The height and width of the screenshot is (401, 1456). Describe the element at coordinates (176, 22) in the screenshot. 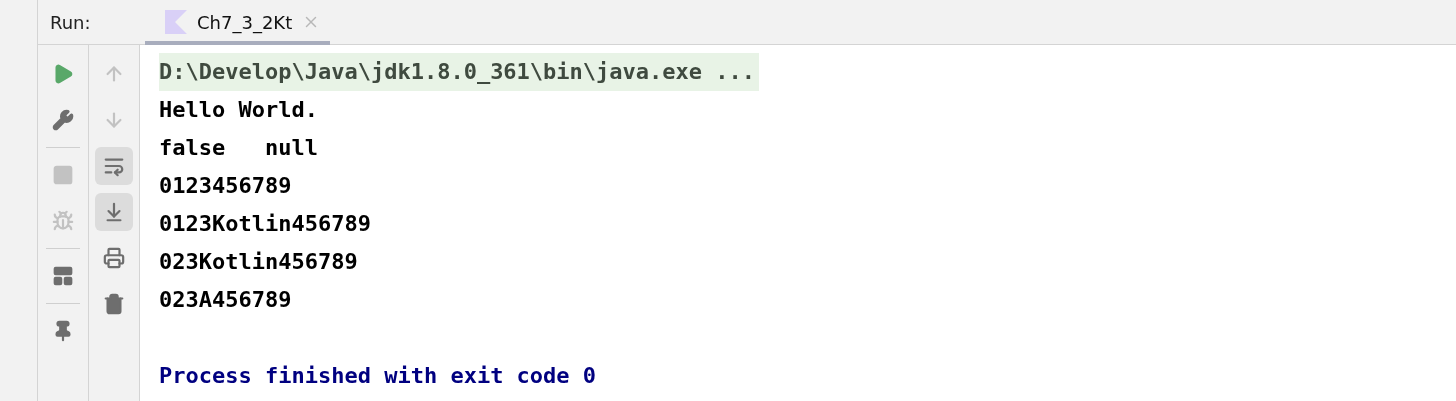

I see `kotlin-icon` at that location.